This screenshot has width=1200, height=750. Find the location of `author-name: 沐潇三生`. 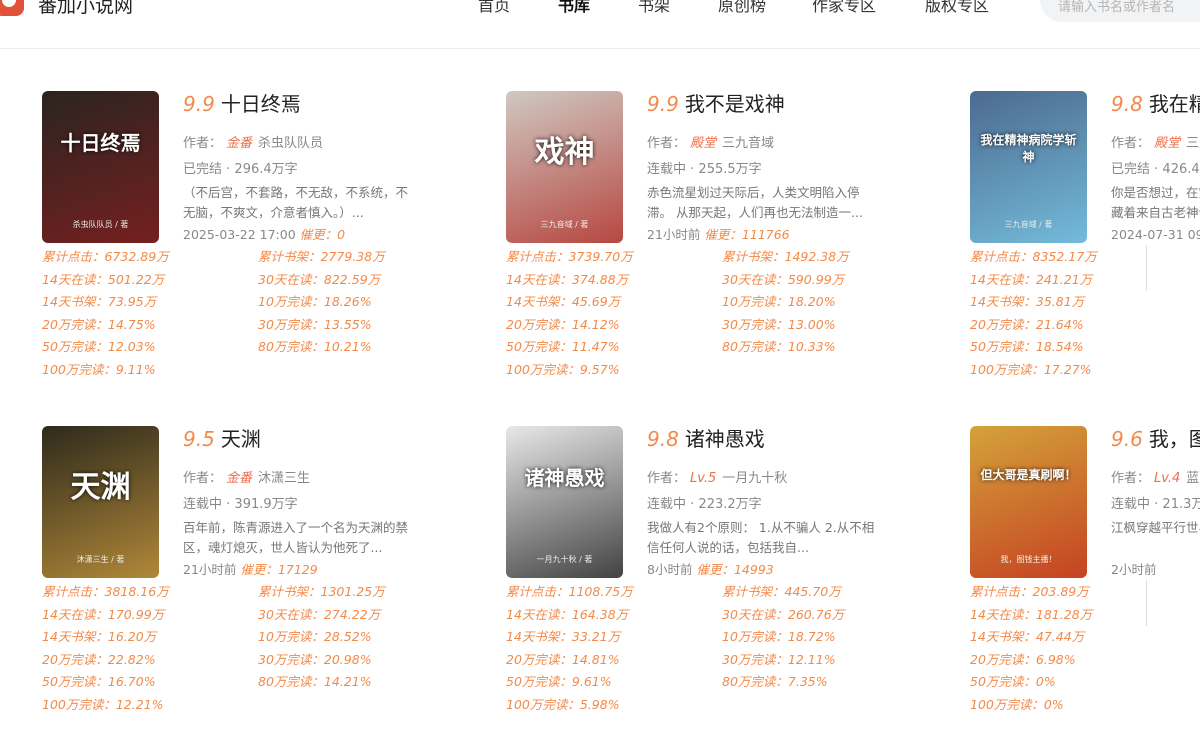

author-name: 沐潇三生 is located at coordinates (284, 478).